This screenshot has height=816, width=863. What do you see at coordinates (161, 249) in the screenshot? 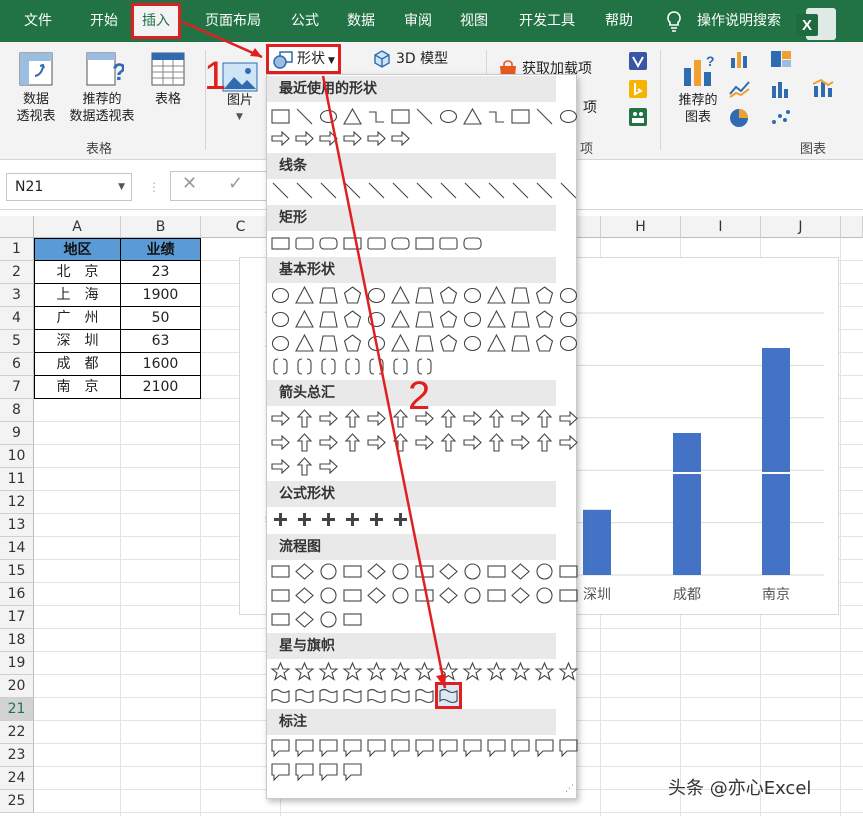
I see `table-header-sales: 业绩` at bounding box center [161, 249].